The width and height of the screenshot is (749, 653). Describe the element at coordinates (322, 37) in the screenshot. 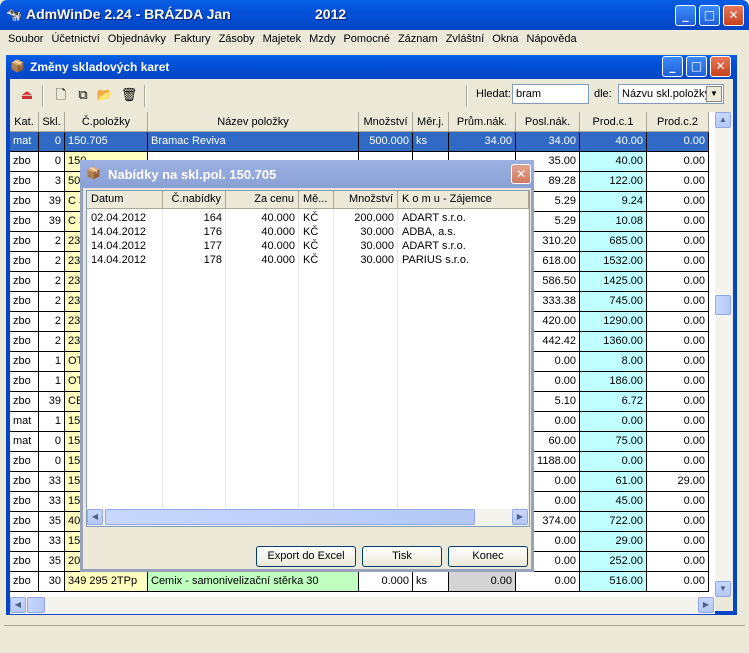

I see `menu-item: Mzdy` at that location.